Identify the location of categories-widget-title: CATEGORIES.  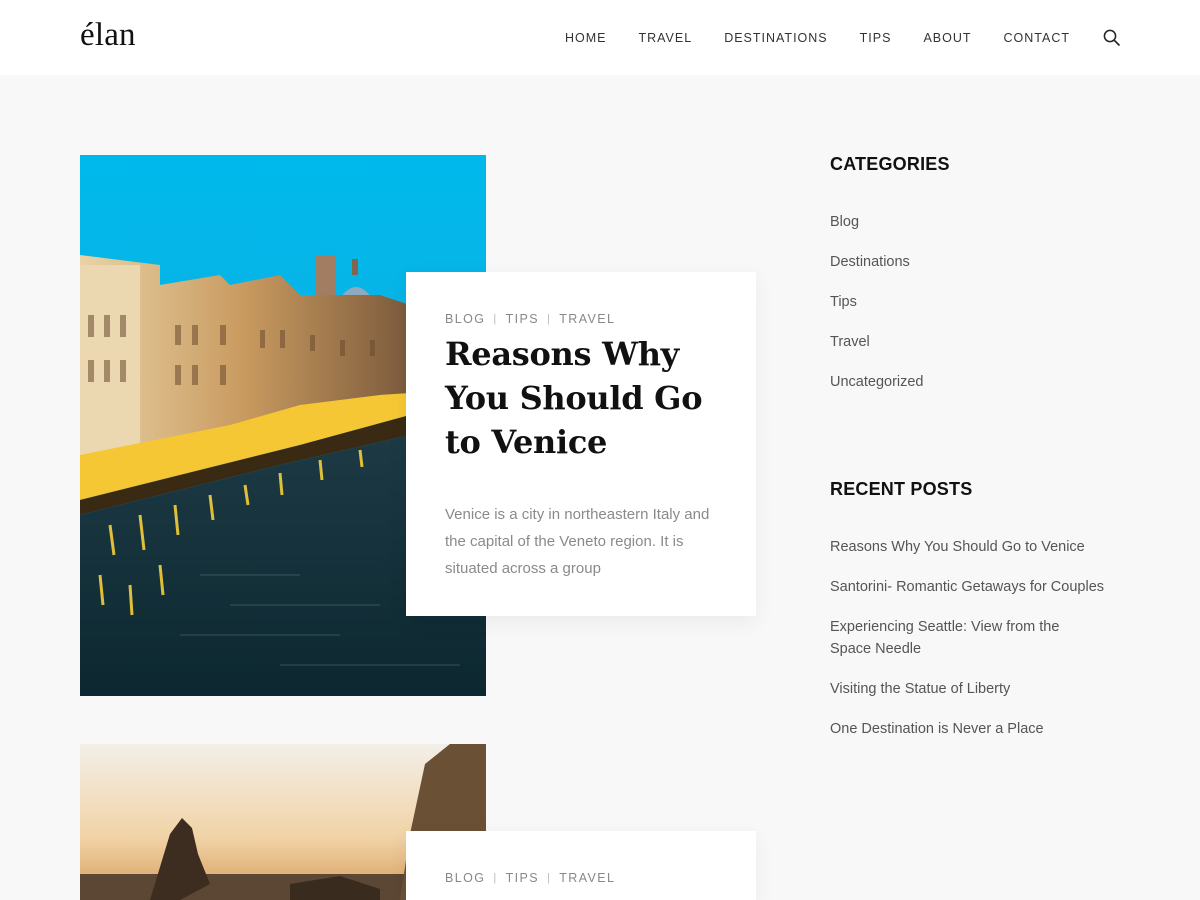
(890, 164).